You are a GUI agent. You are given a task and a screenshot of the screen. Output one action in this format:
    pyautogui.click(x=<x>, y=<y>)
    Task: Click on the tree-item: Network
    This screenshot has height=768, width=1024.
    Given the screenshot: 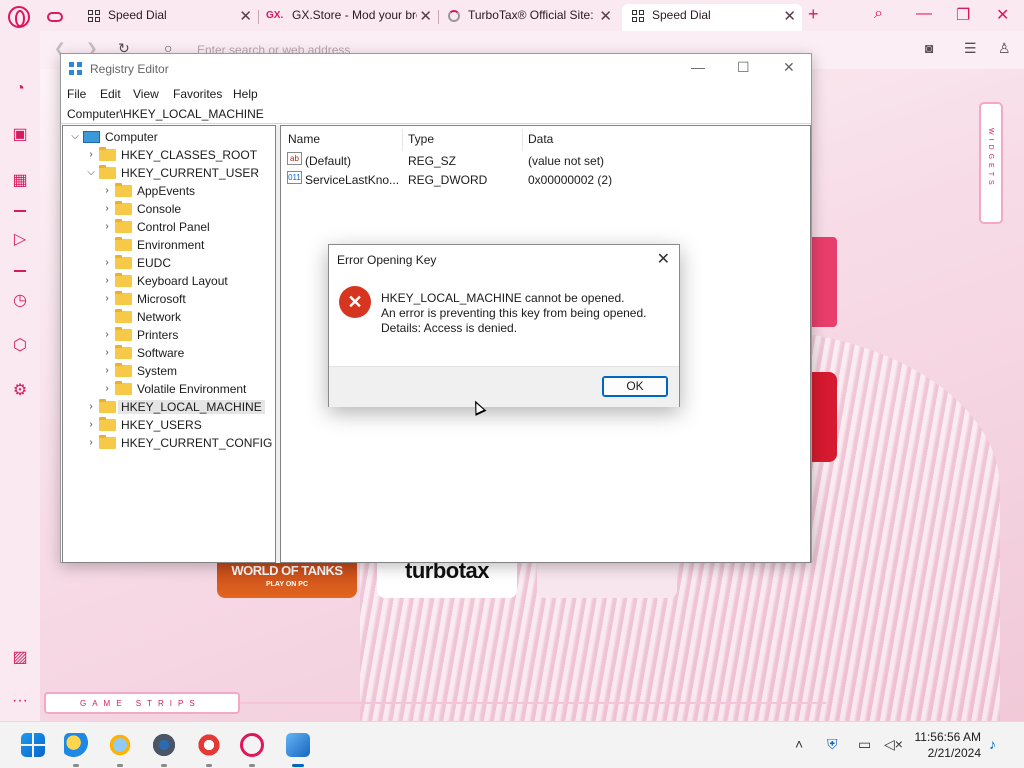 What is the action you would take?
    pyautogui.click(x=141, y=317)
    